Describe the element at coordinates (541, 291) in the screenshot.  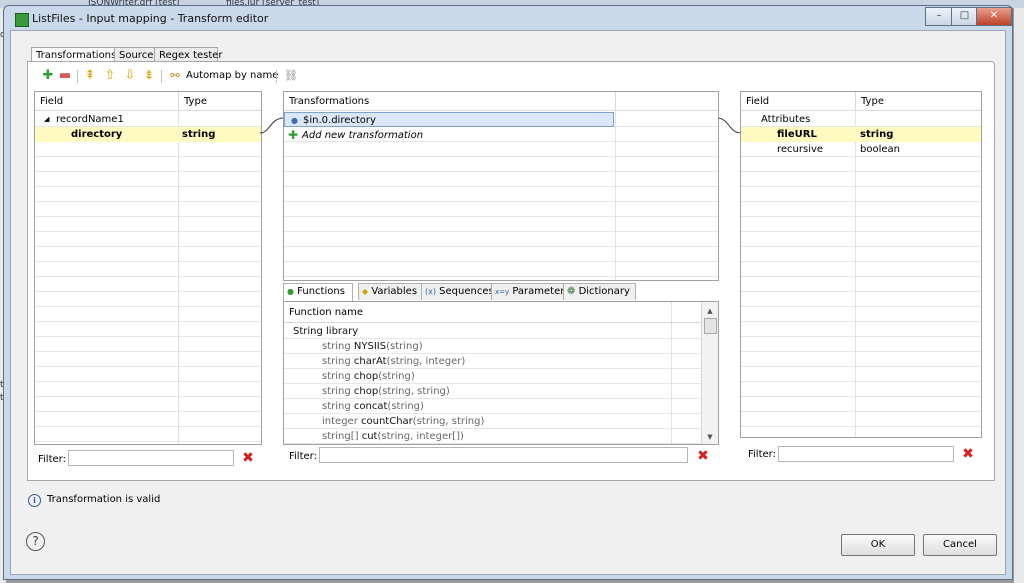
I see `tab-label: Parameters` at that location.